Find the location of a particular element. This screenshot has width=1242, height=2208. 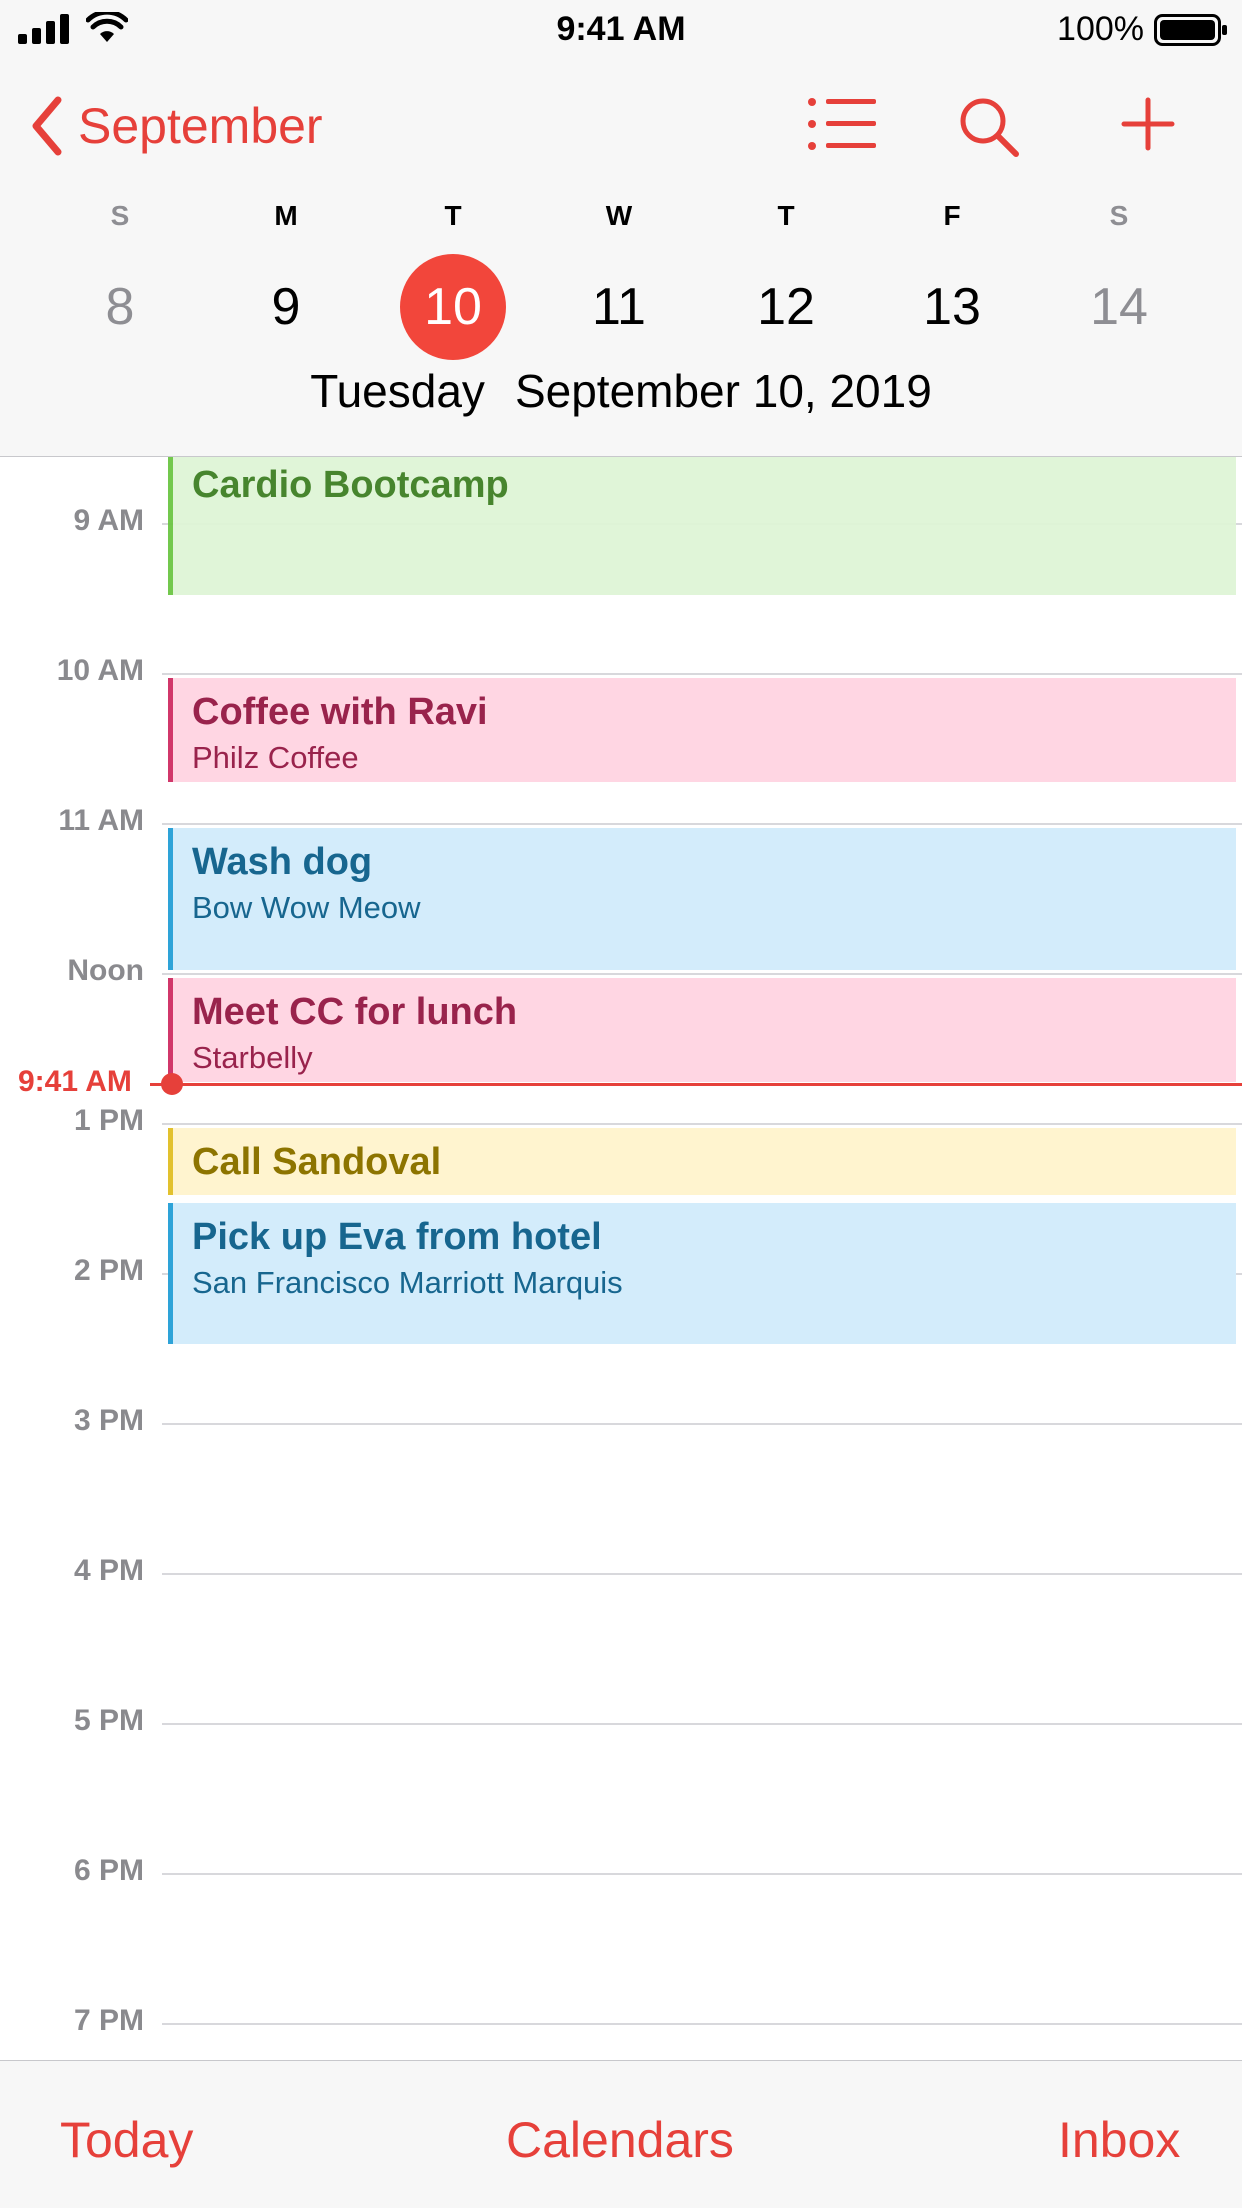

current-time-dot is located at coordinates (172, 1084).